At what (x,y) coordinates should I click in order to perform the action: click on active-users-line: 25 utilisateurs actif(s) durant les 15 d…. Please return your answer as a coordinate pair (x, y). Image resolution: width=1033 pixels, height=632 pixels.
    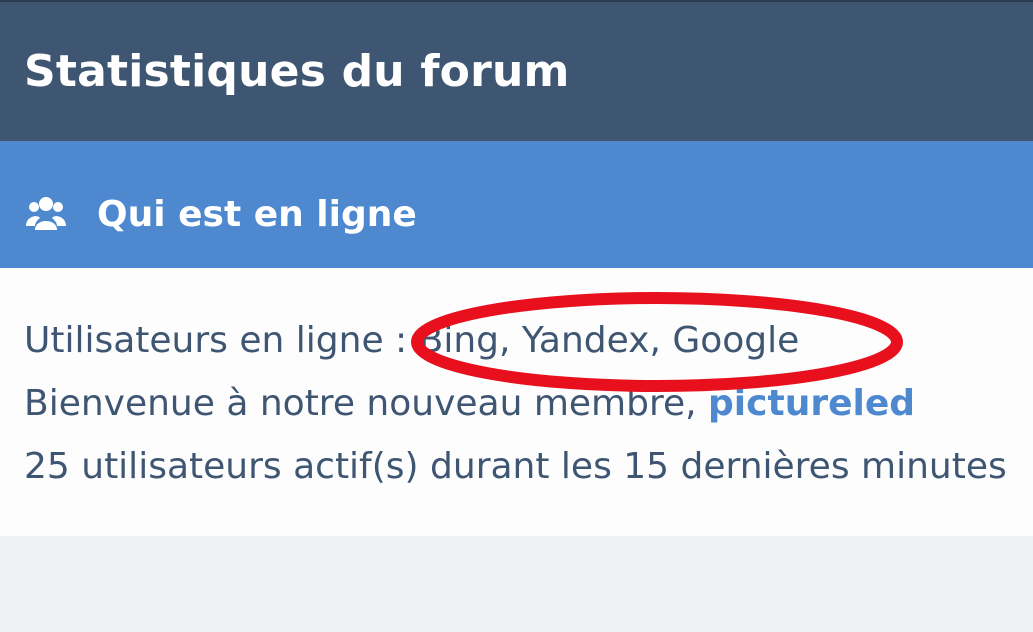
    Looking at the image, I should click on (515, 466).